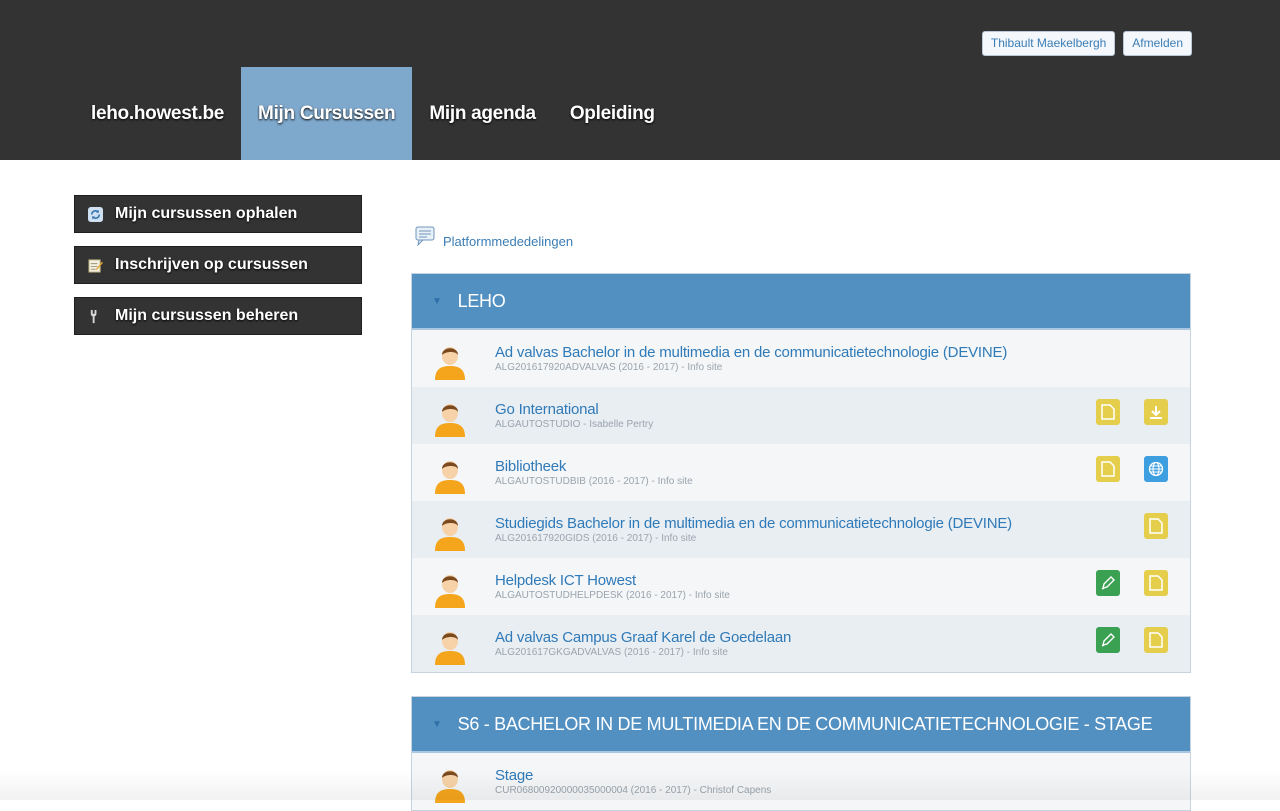 Image resolution: width=1280 pixels, height=811 pixels. I want to click on manage-courses-button: Mijn cursussen beheren, so click(218, 316).